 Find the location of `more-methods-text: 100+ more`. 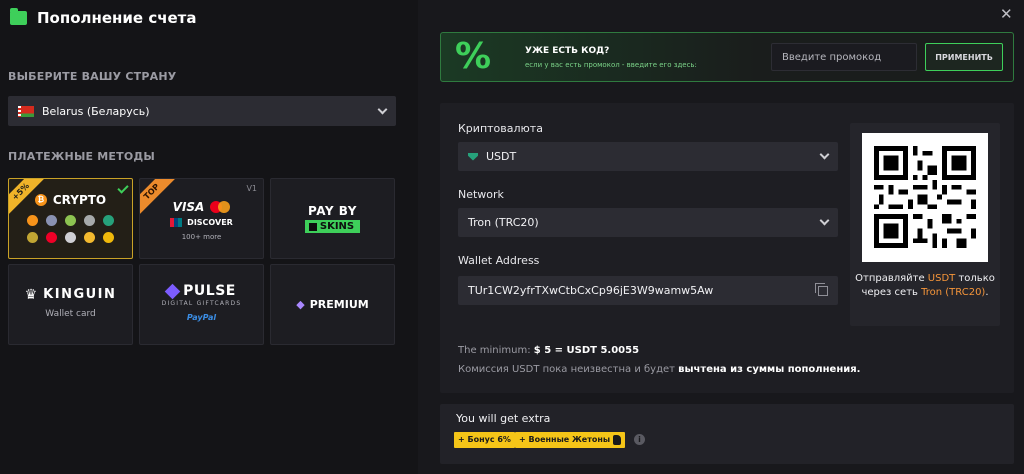

more-methods-text: 100+ more is located at coordinates (201, 237).